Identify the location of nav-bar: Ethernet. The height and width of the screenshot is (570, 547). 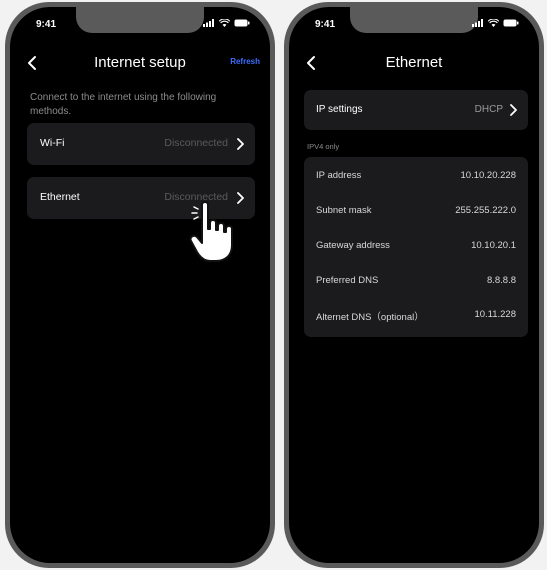
(414, 63).